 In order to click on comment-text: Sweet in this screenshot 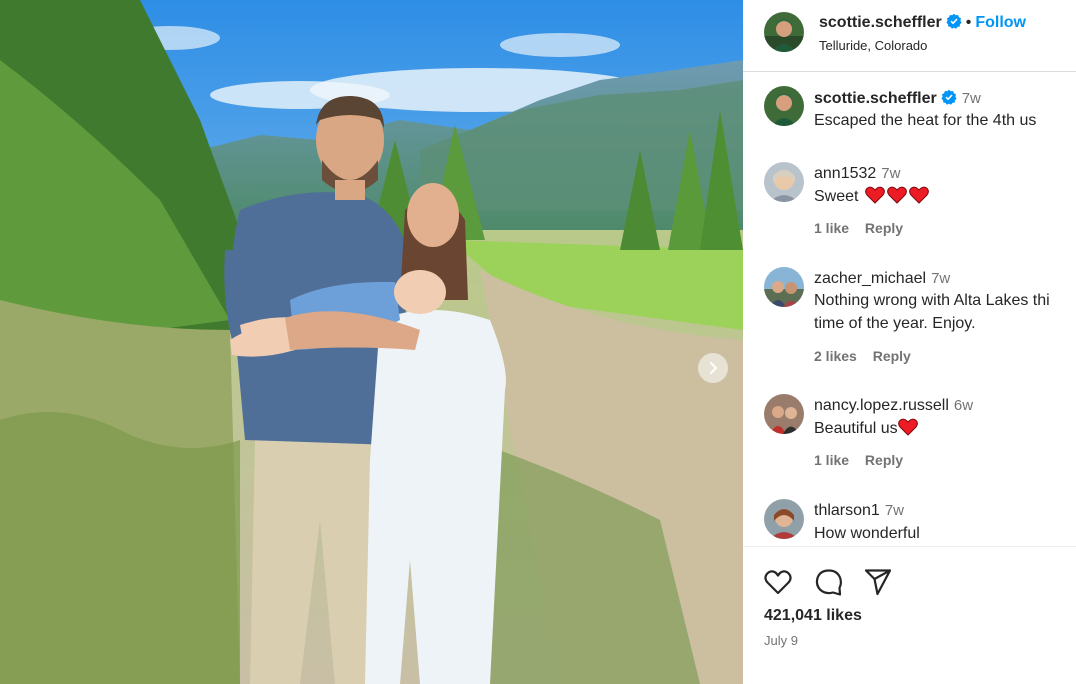, I will do `click(871, 197)`.